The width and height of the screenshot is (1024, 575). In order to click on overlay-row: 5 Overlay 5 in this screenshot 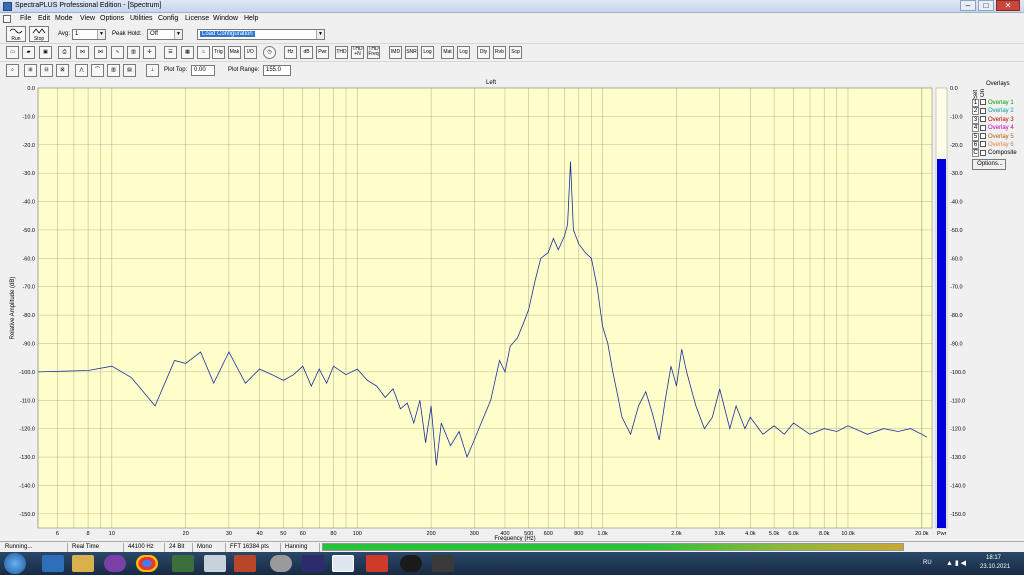, I will do `click(993, 136)`.